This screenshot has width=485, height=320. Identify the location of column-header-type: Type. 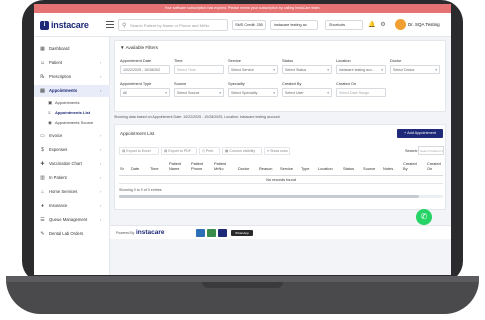
(305, 169).